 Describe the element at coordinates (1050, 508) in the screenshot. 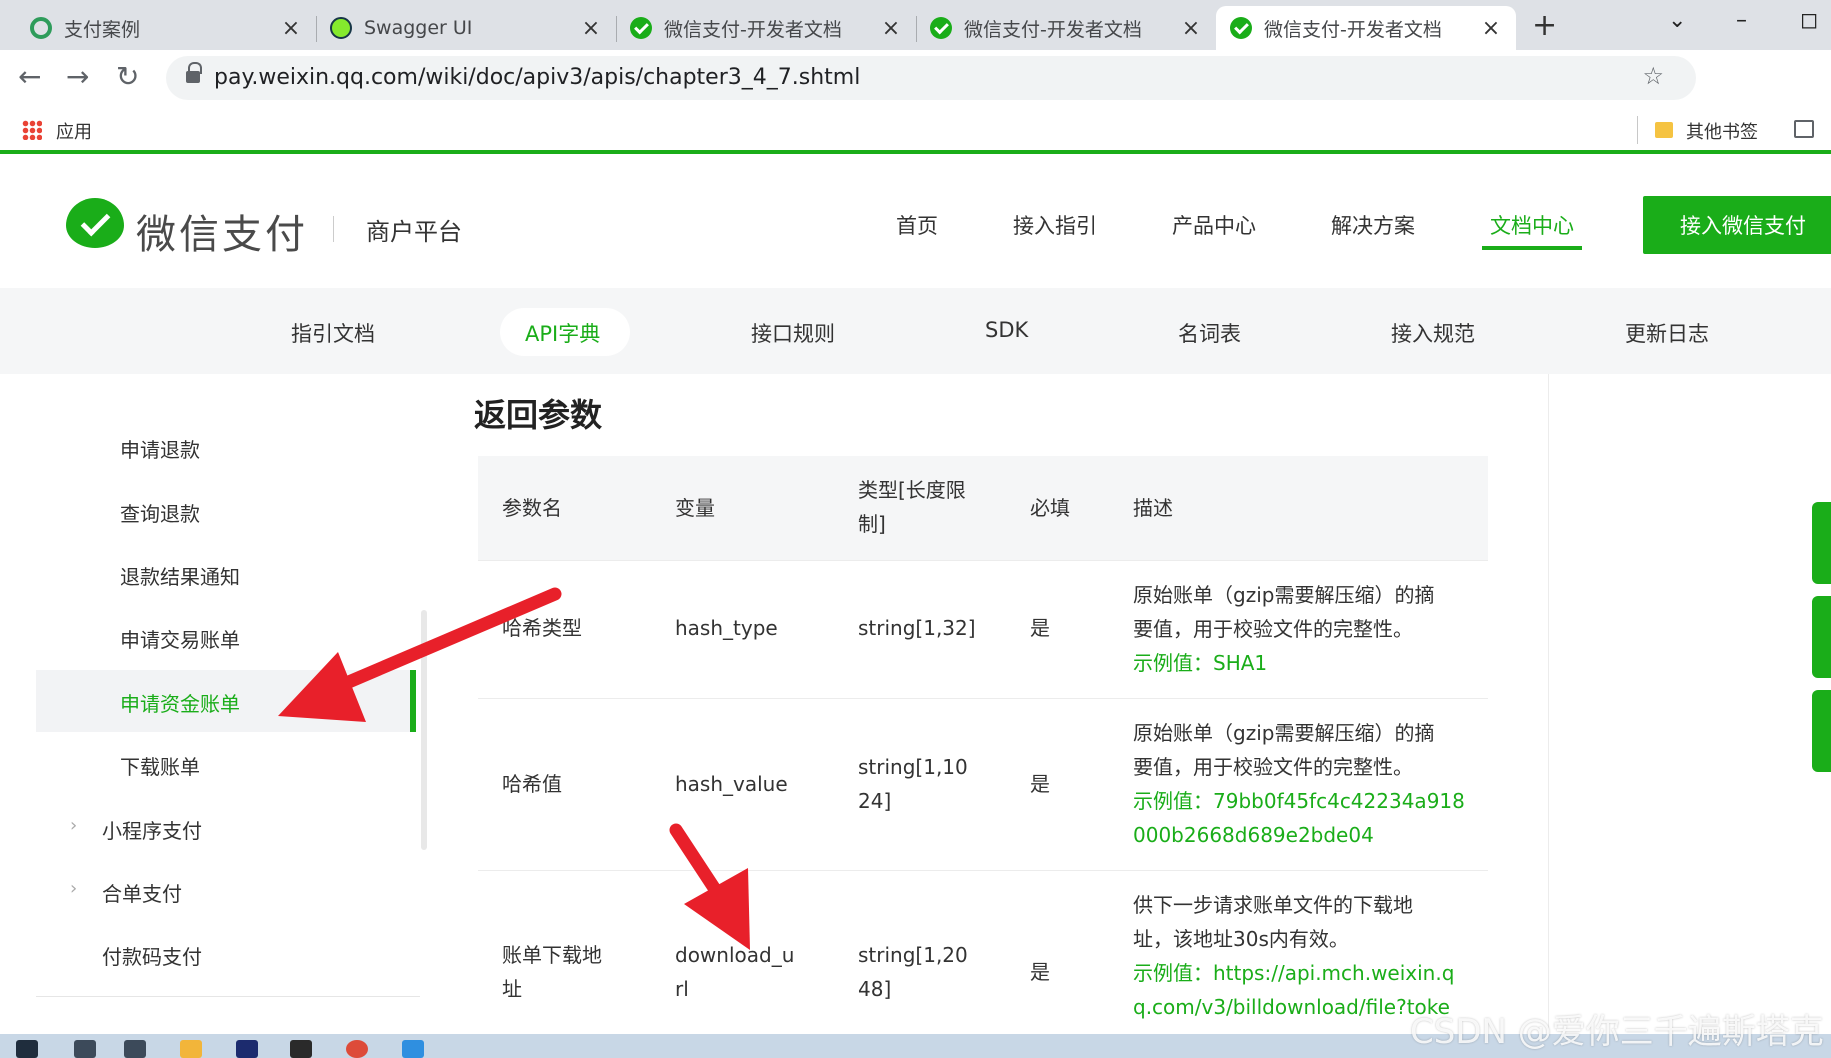

I see `column-header-required: 必填` at that location.